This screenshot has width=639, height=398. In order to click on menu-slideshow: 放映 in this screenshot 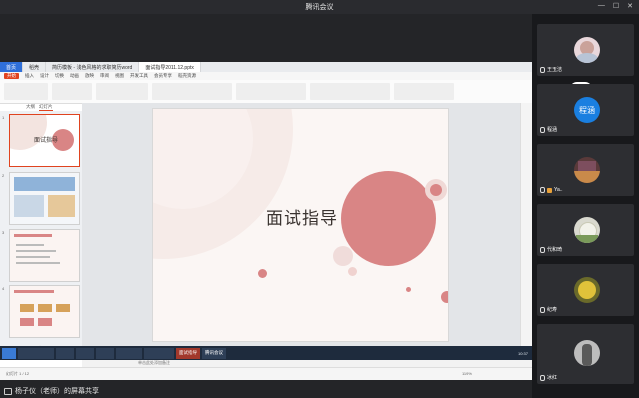, I will do `click(89, 76)`.